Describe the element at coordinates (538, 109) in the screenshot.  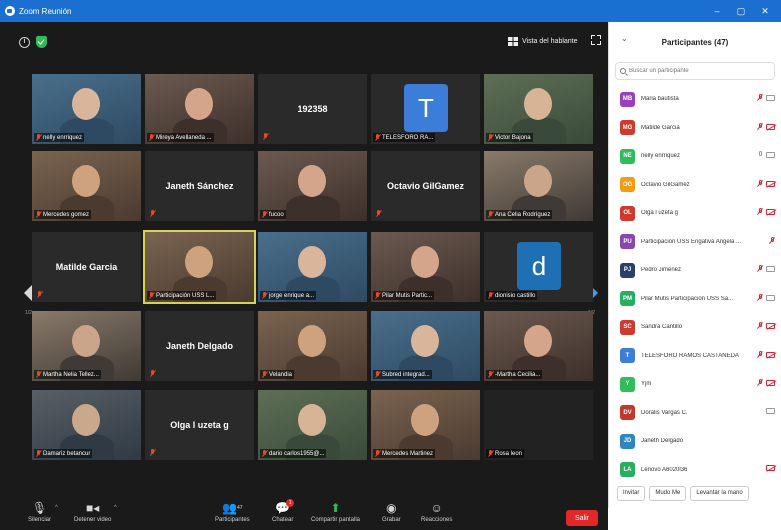
I see `video-tile: Victor Bajona` at that location.